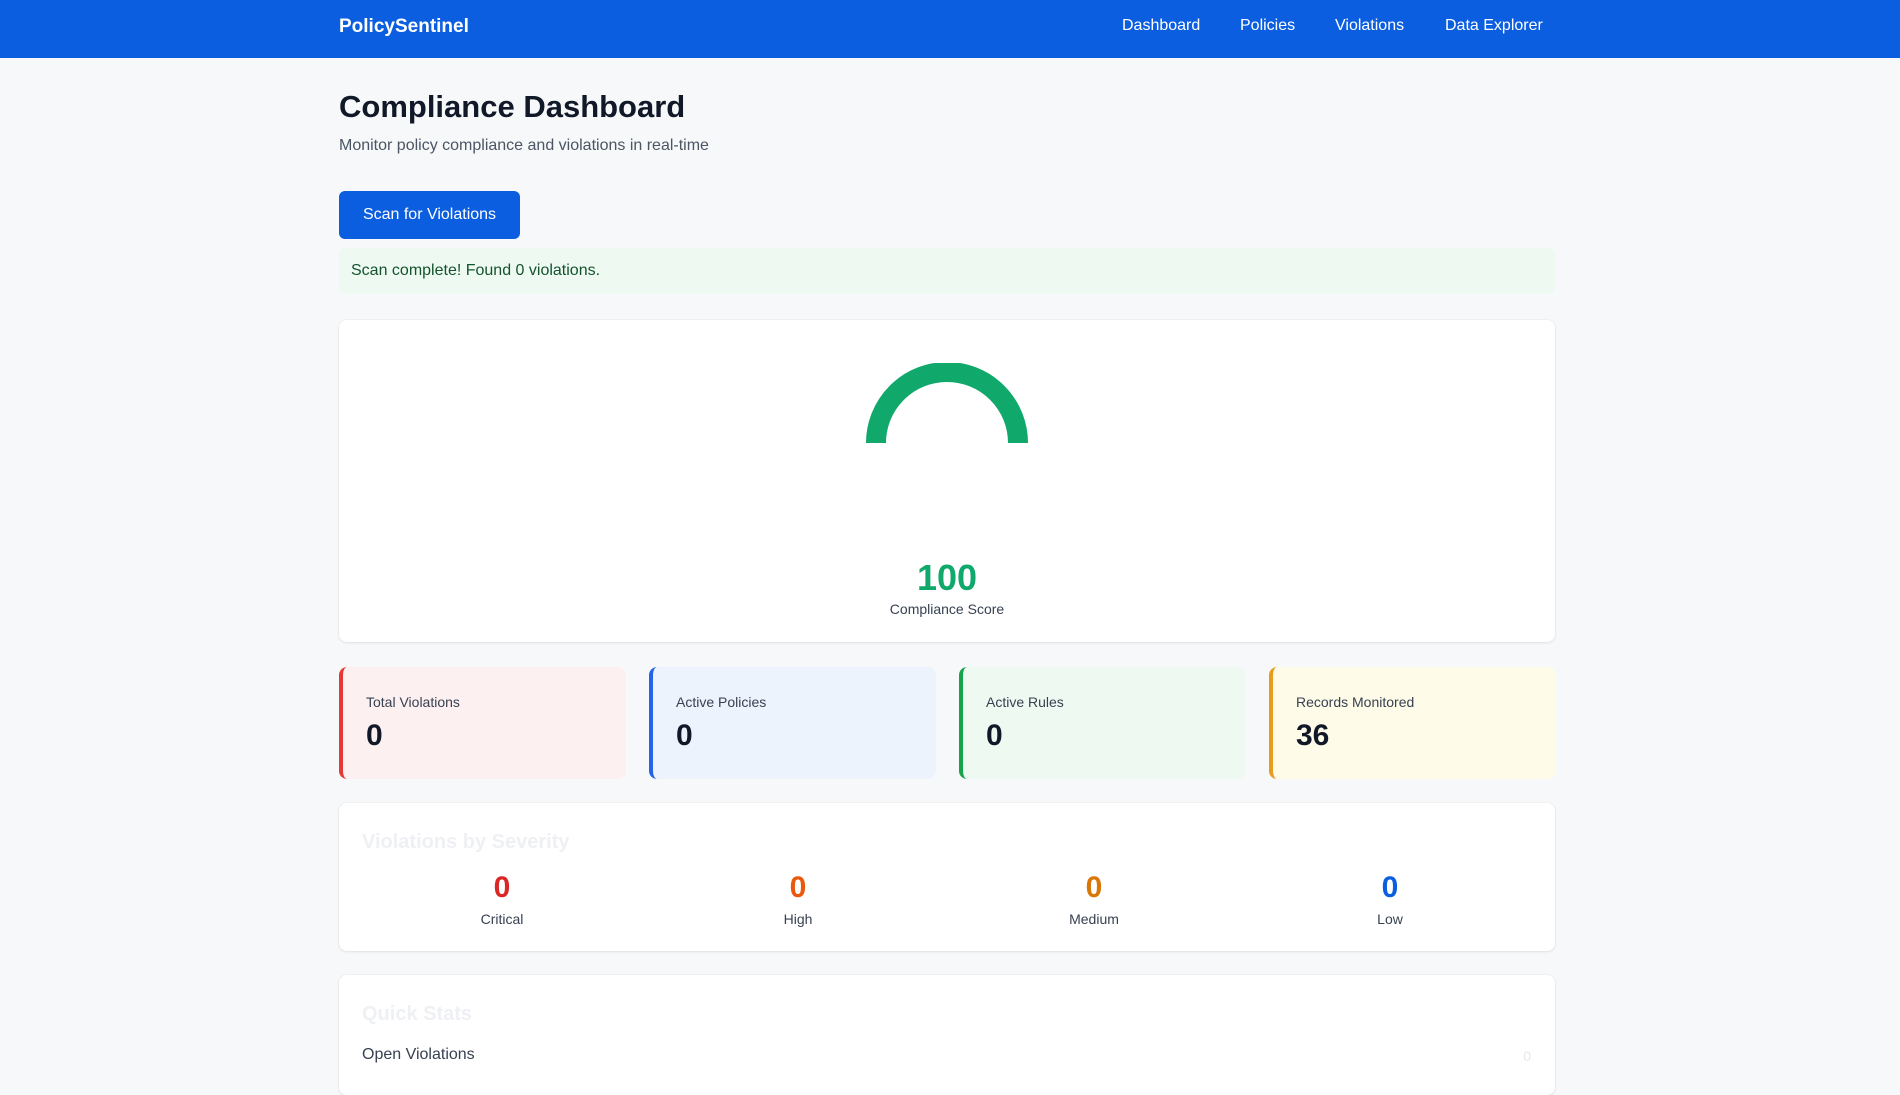 Image resolution: width=1900 pixels, height=1095 pixels. Describe the element at coordinates (1390, 919) in the screenshot. I see `severity-label: Low` at that location.